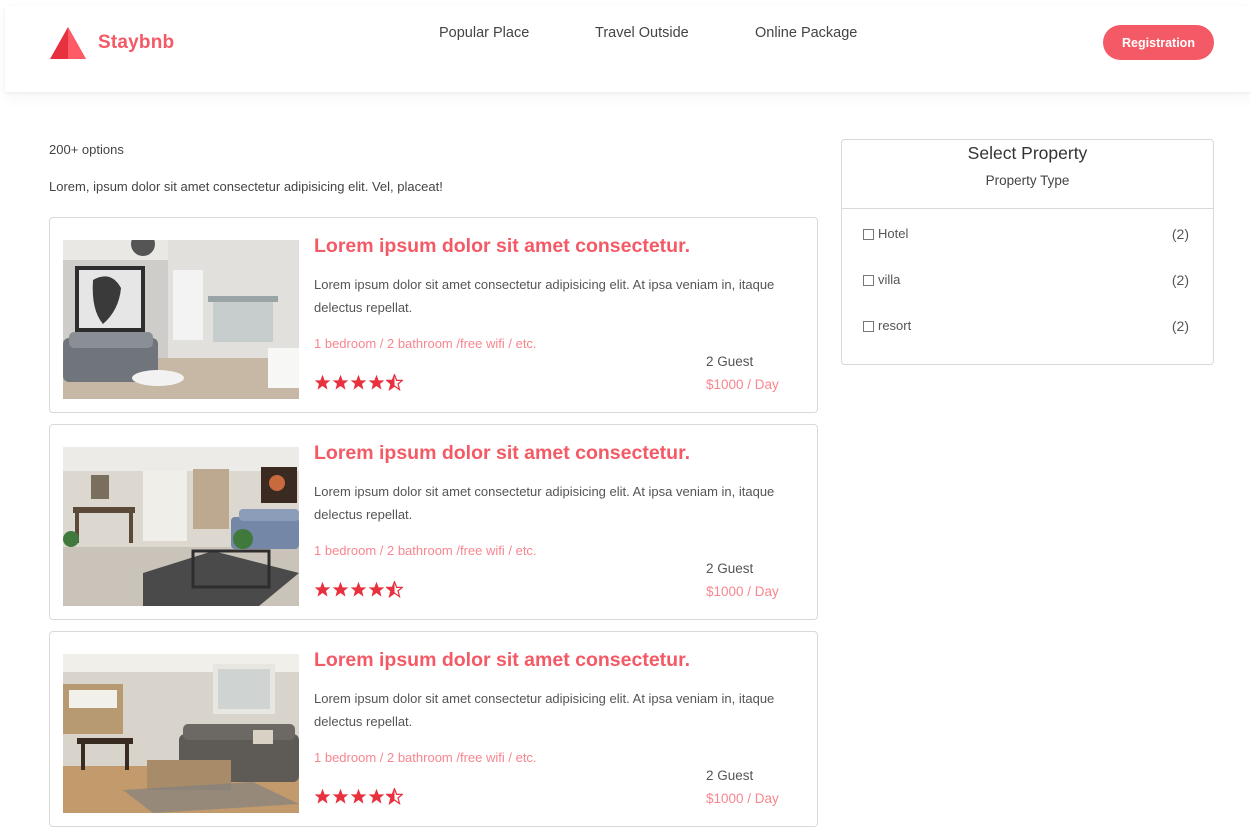 This screenshot has width=1251, height=840. I want to click on options-count: 200+ options, so click(86, 149).